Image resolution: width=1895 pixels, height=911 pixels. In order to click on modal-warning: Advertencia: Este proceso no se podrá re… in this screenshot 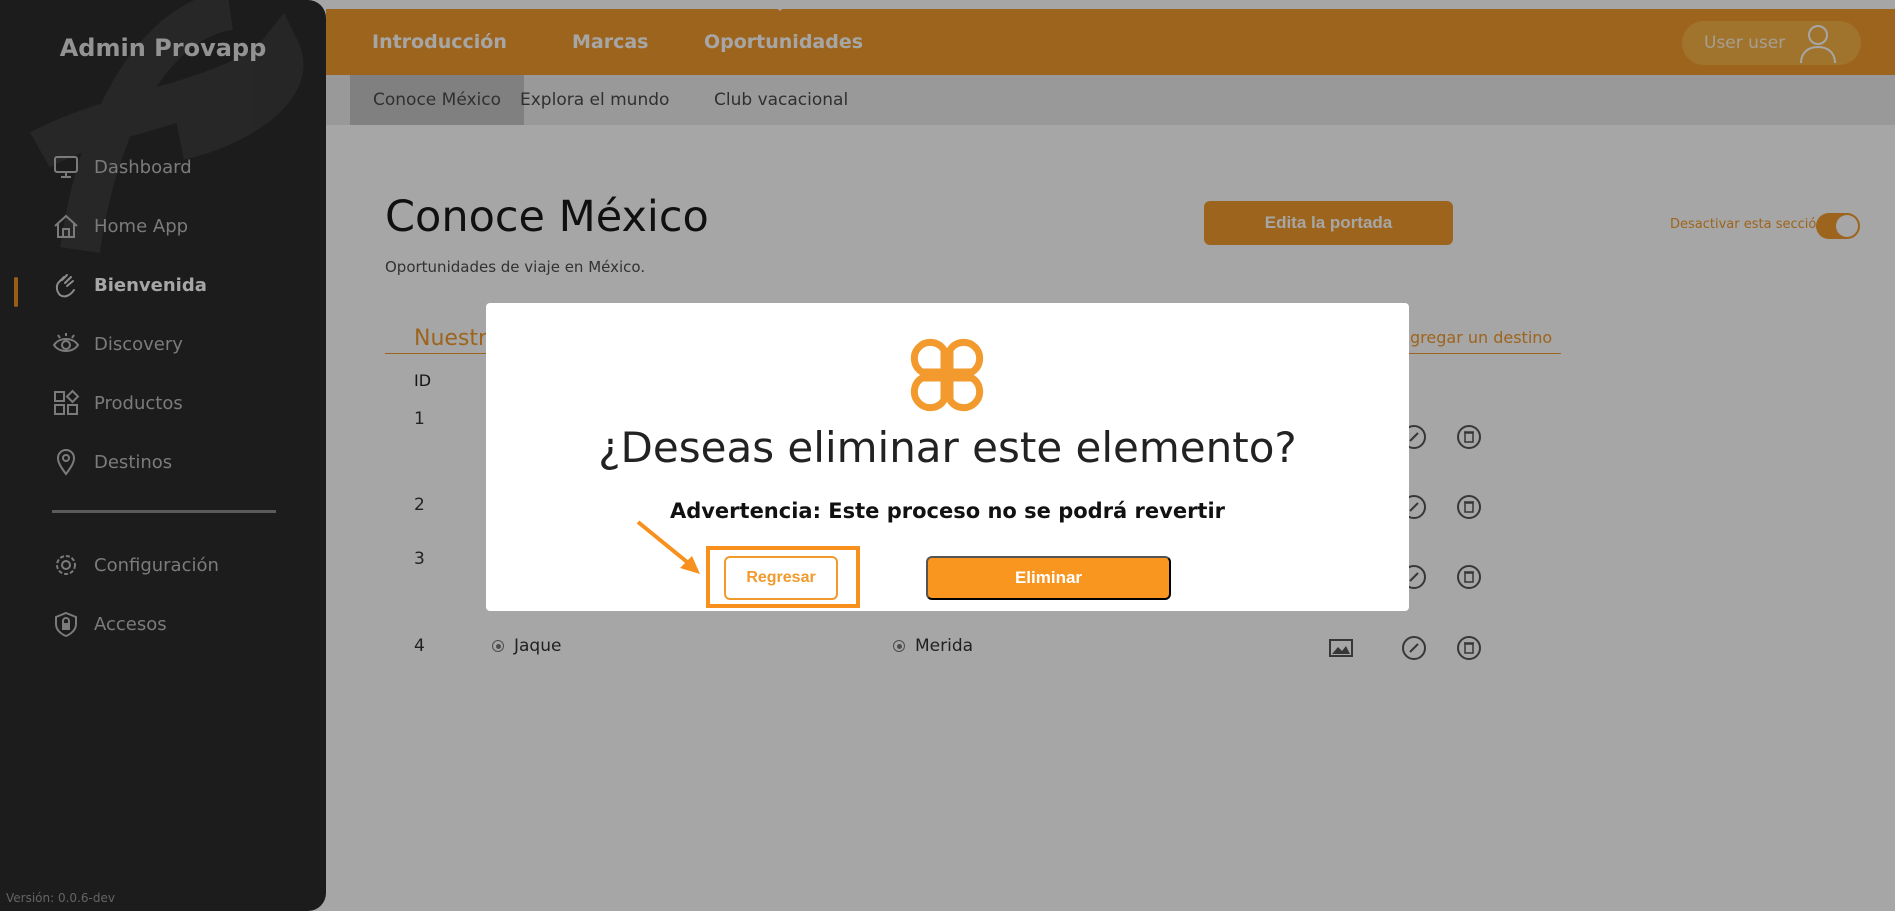, I will do `click(947, 511)`.